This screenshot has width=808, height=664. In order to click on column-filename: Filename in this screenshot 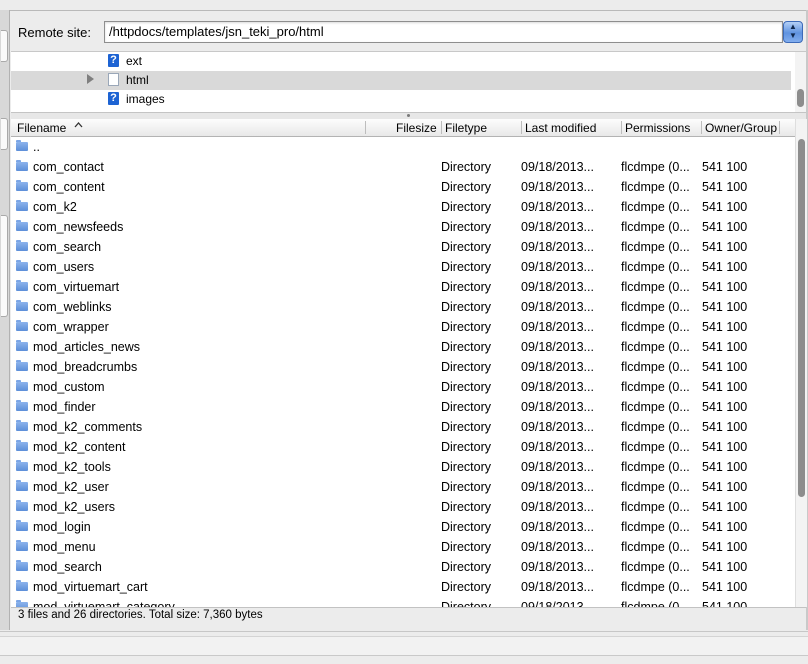, I will do `click(41, 128)`.